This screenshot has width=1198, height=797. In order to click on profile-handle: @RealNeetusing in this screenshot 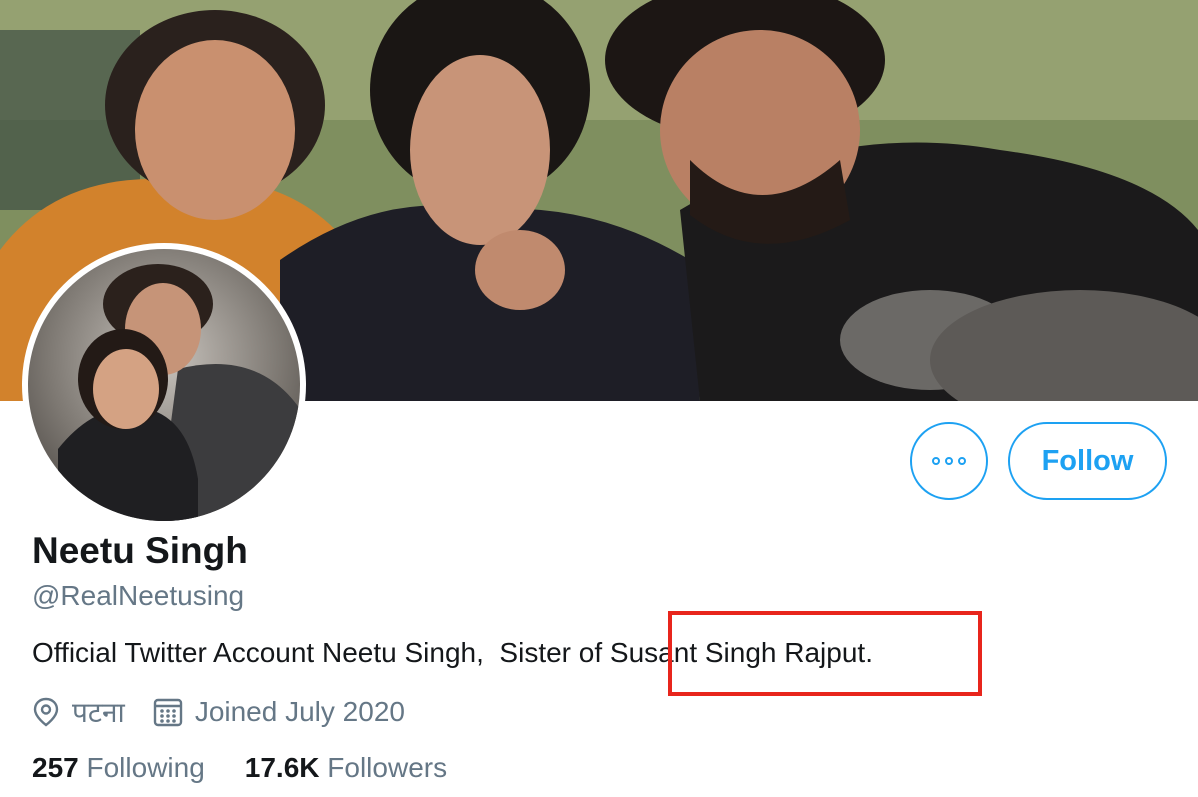, I will do `click(138, 595)`.